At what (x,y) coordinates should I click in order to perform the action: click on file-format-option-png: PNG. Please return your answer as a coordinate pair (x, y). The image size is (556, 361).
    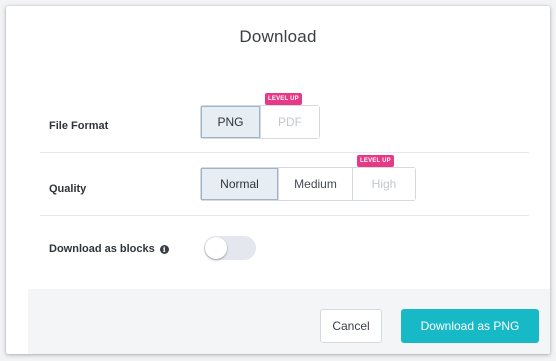
    Looking at the image, I should click on (231, 122).